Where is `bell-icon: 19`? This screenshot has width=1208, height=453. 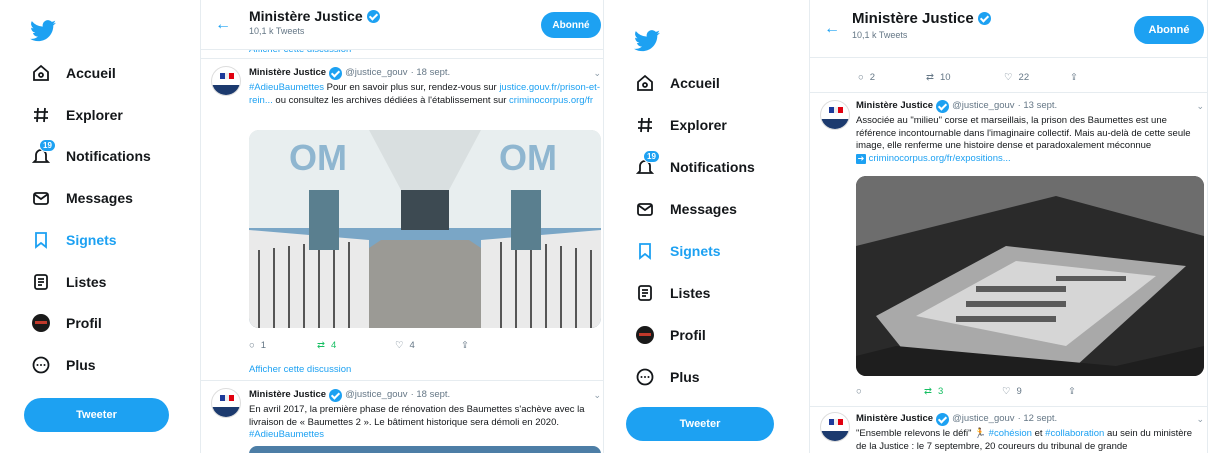 bell-icon: 19 is located at coordinates (647, 164).